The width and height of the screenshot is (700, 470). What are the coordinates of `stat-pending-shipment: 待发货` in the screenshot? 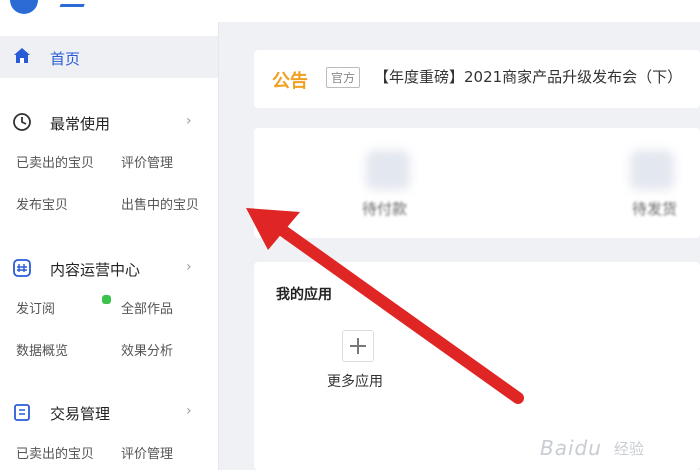 It's located at (654, 208).